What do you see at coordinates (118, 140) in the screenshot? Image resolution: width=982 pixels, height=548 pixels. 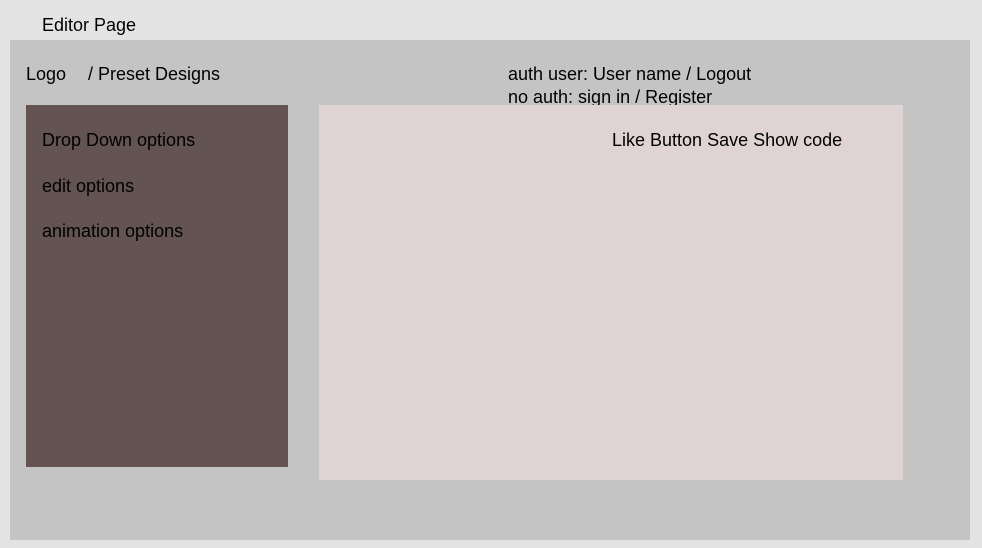 I see `sidebar-item-dropdown-options: Drop Down options` at bounding box center [118, 140].